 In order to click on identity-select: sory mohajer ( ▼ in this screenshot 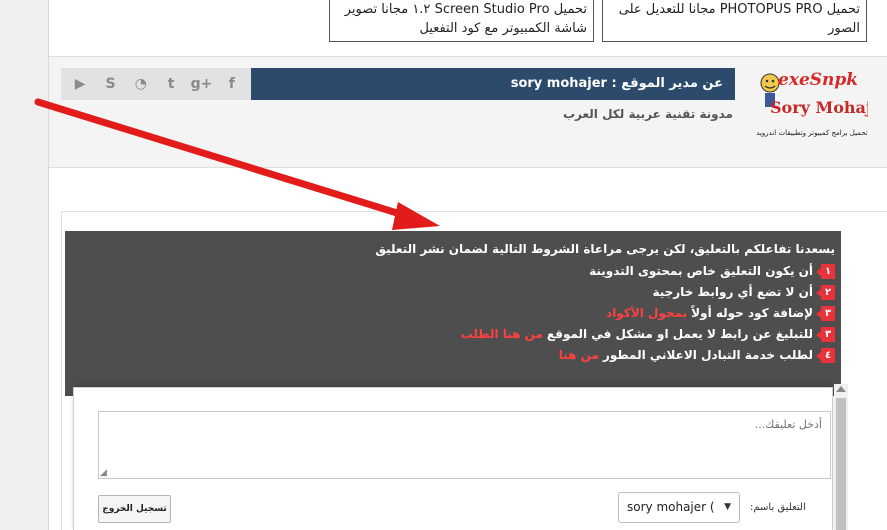, I will do `click(679, 507)`.